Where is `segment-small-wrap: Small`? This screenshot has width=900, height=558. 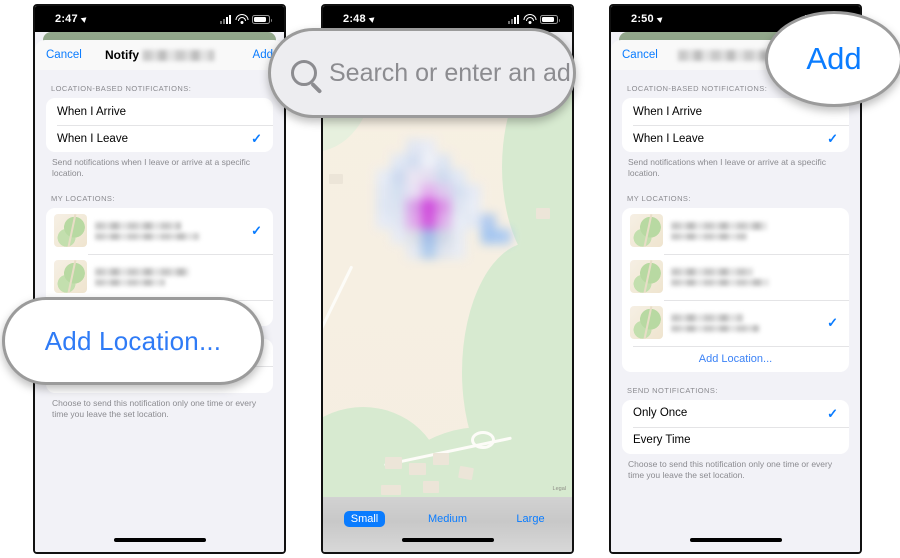
segment-small-wrap: Small is located at coordinates (364, 518).